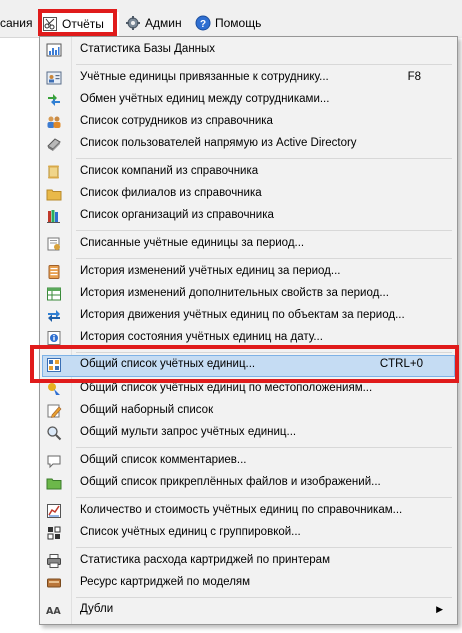 Image resolution: width=462 pixels, height=633 pixels. I want to click on help-question-icon: ?, so click(203, 23).